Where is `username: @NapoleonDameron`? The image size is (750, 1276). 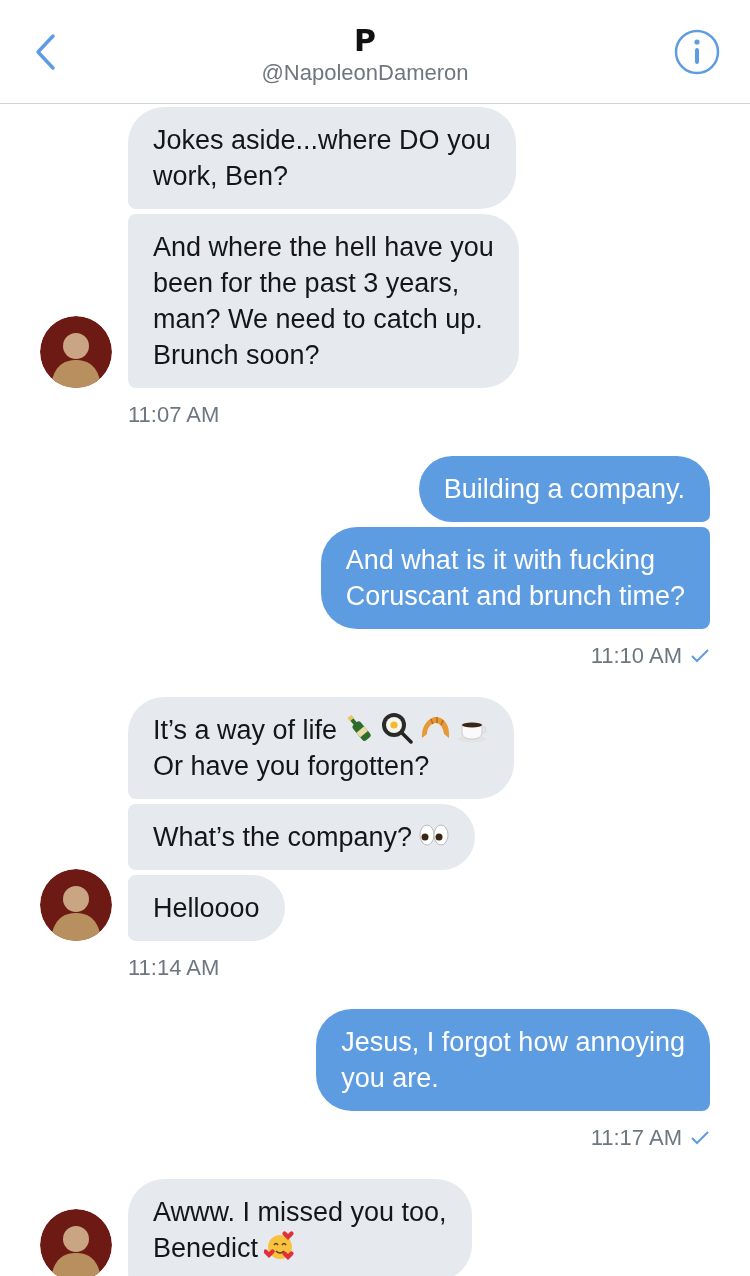
username: @NapoleonDameron is located at coordinates (365, 72).